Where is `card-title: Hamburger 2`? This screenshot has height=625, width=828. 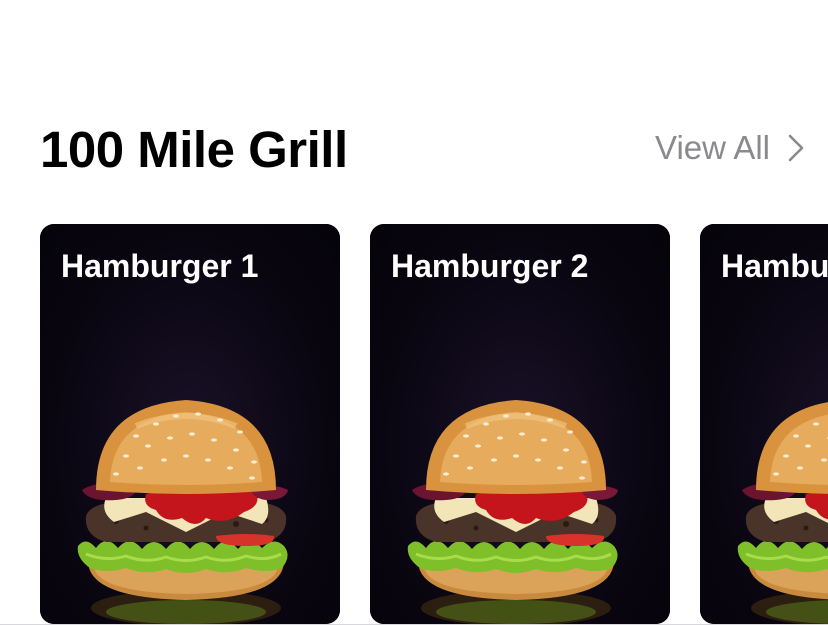 card-title: Hamburger 2 is located at coordinates (490, 266).